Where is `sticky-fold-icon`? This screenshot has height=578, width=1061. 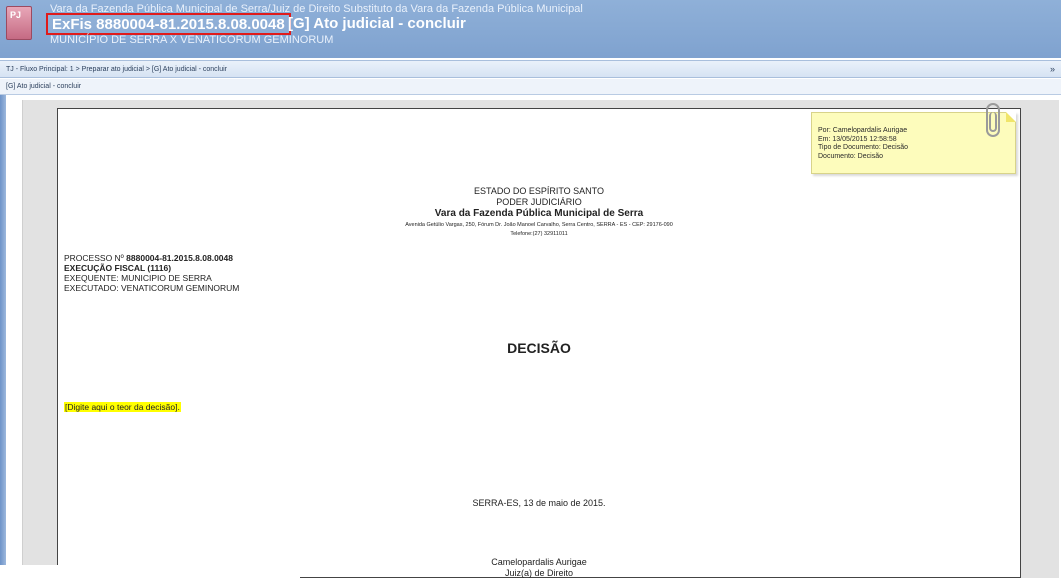 sticky-fold-icon is located at coordinates (1011, 117).